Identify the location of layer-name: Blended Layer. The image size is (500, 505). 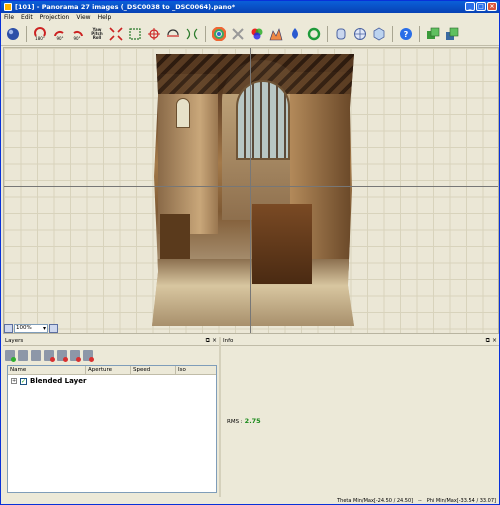
(58, 381).